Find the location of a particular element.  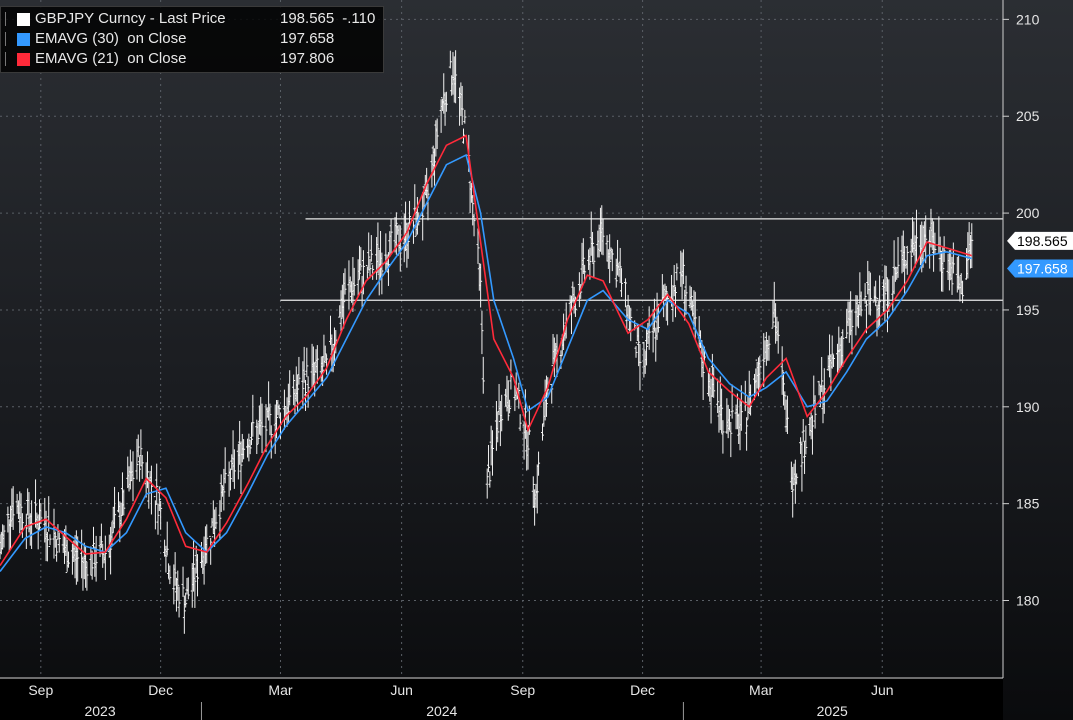

legend-label: GBPJPY Curncy - Last Price is located at coordinates (130, 18).